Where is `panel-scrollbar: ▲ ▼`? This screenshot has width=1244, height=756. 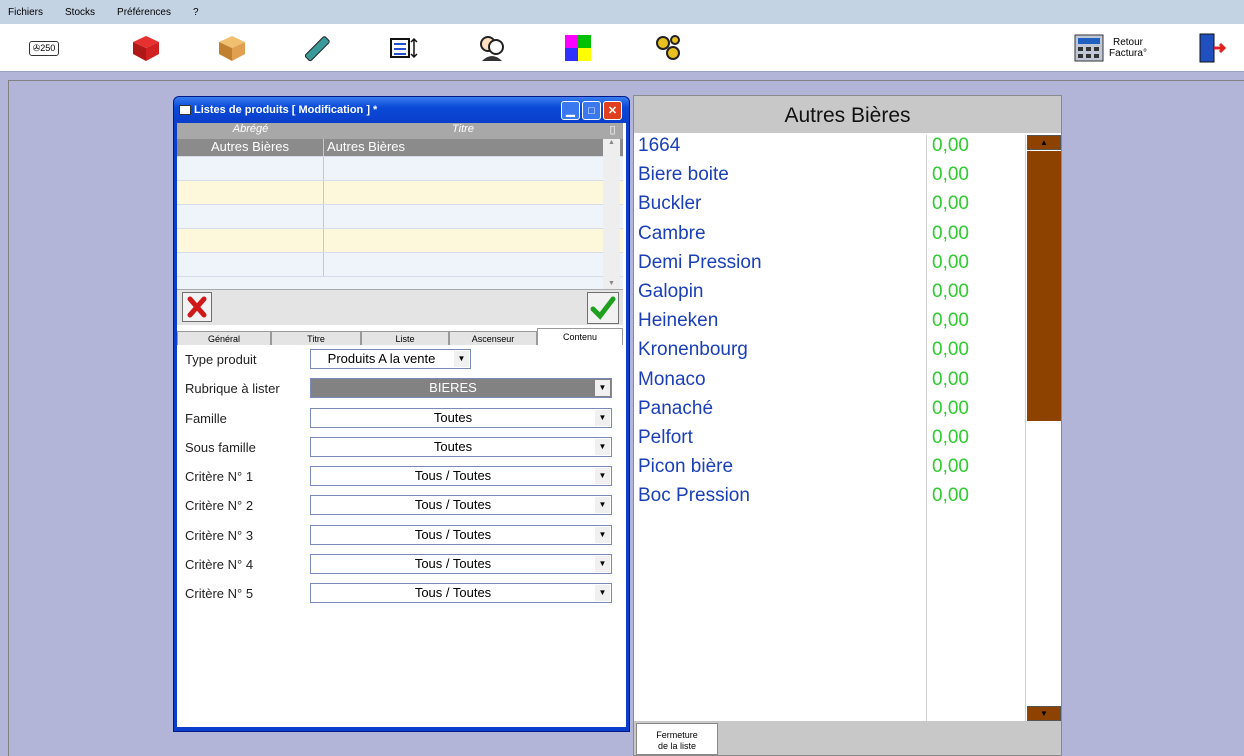 panel-scrollbar: ▲ ▼ is located at coordinates (1044, 428).